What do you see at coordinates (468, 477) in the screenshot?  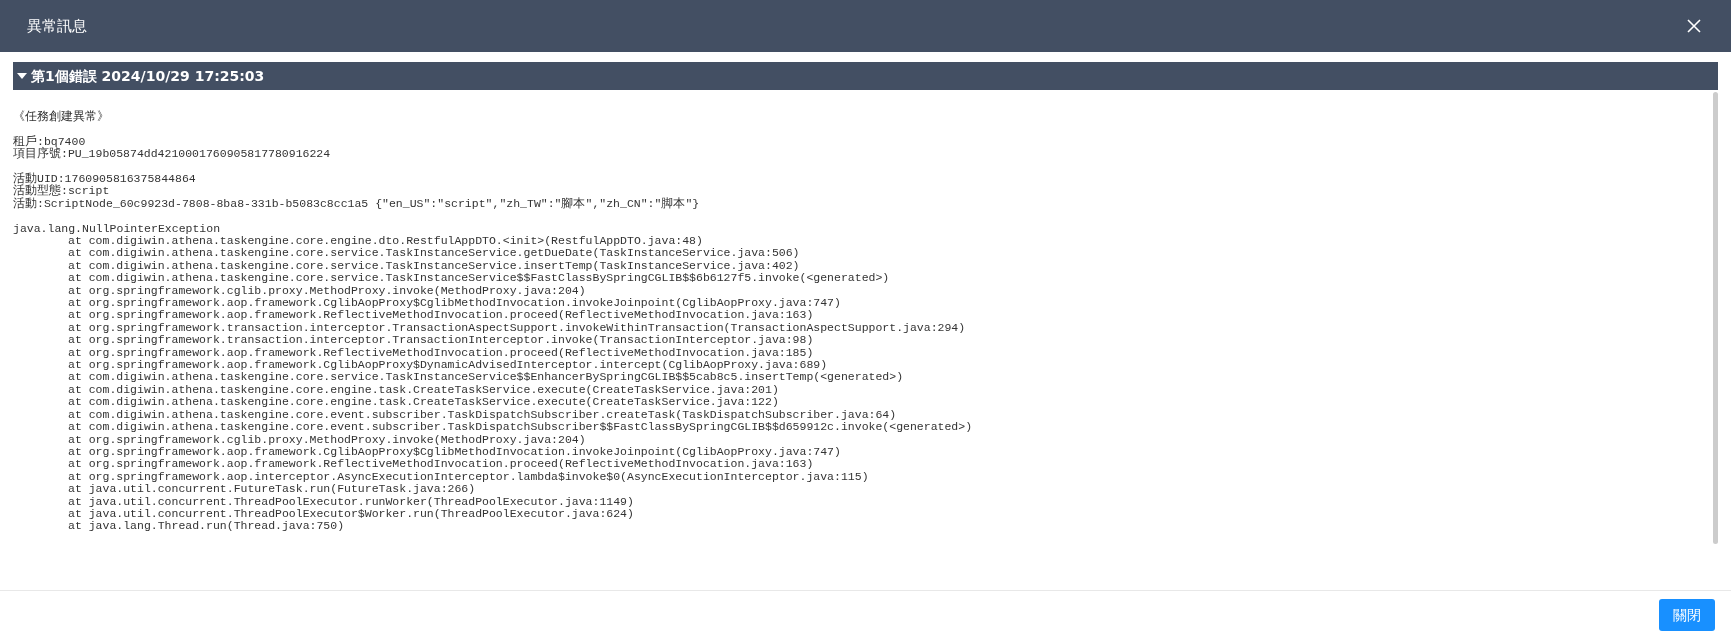 I see `stack-frame-line: at org.springframework.aop.interceptor.AsyncExecutionInterceptor.lambda$invoke$0(AsyncExecutionInterceptor.java:115)` at bounding box center [468, 477].